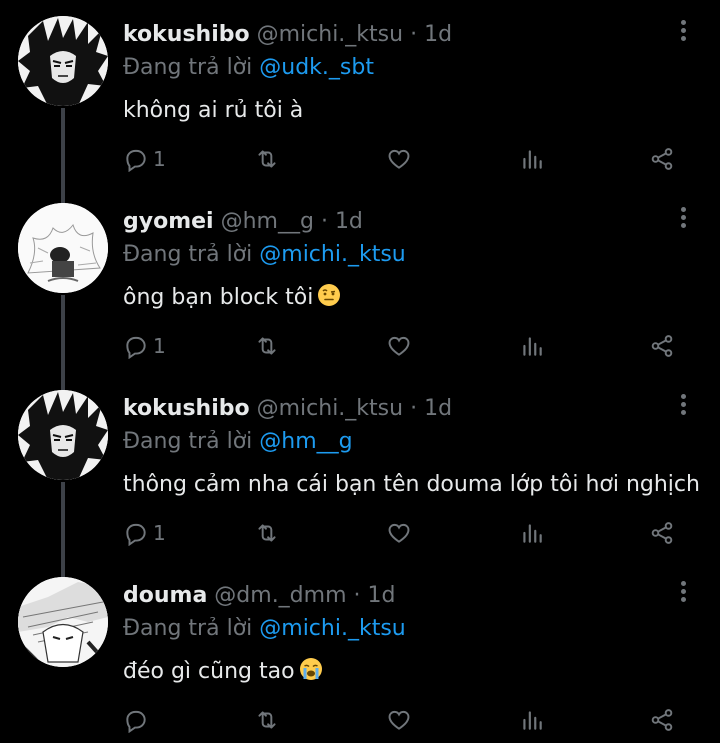 This screenshot has height=743, width=720. I want to click on raised-eyebrow-emoji, so click(329, 295).